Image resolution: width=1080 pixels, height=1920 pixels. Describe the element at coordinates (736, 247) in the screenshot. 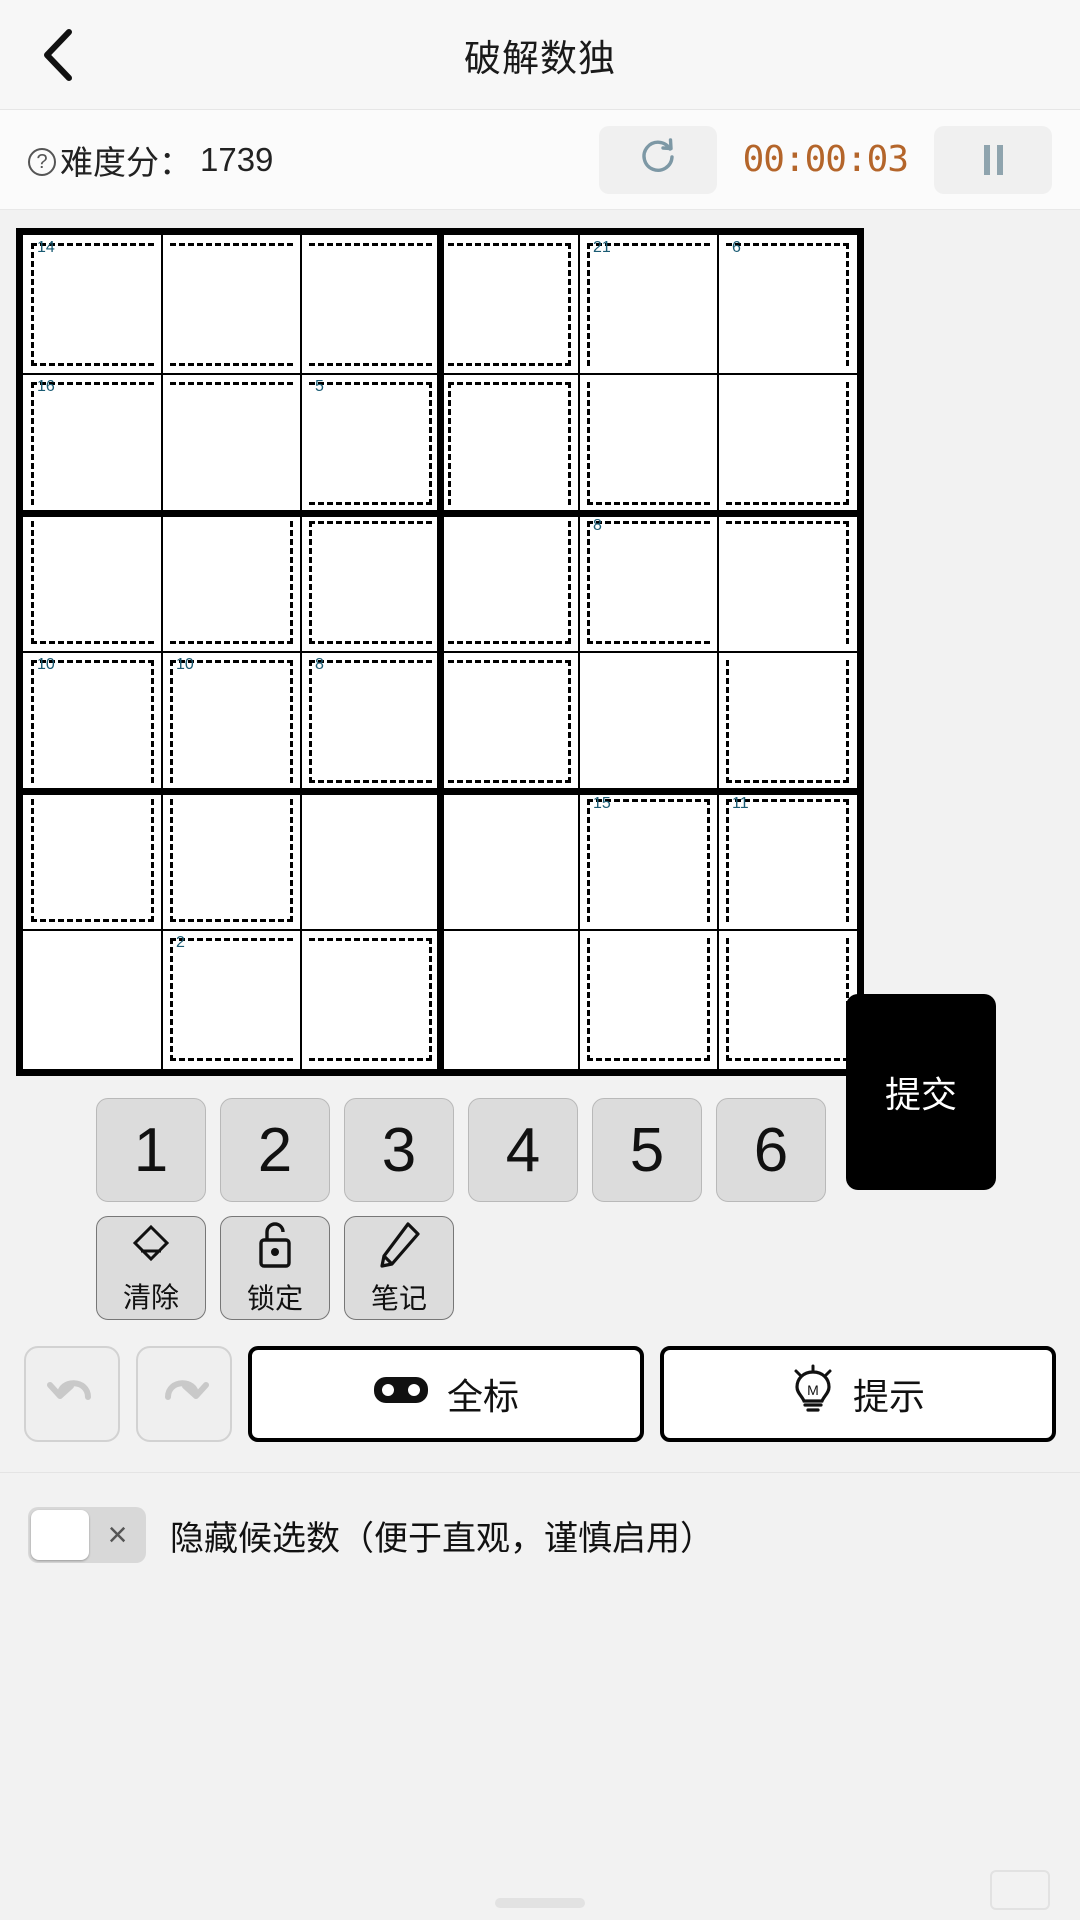

I see `cage-sum-label: 6` at that location.